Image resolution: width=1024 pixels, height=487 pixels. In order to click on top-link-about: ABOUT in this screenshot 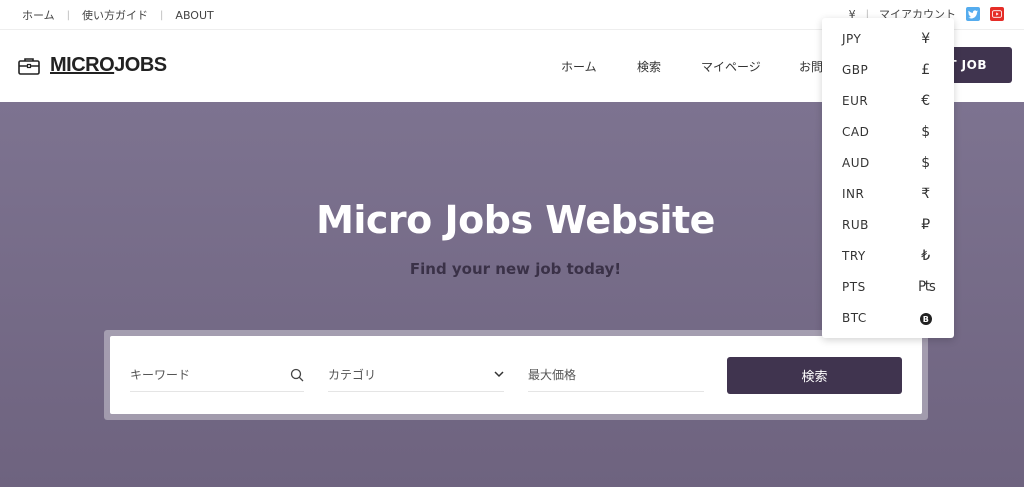, I will do `click(194, 15)`.